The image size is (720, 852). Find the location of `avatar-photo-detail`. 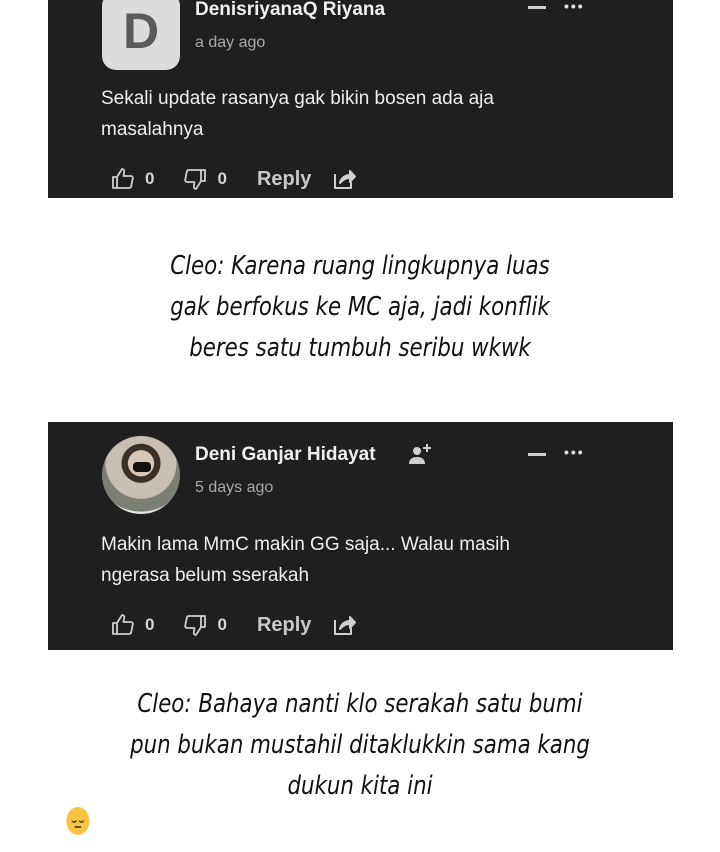

avatar-photo-detail is located at coordinates (142, 467).